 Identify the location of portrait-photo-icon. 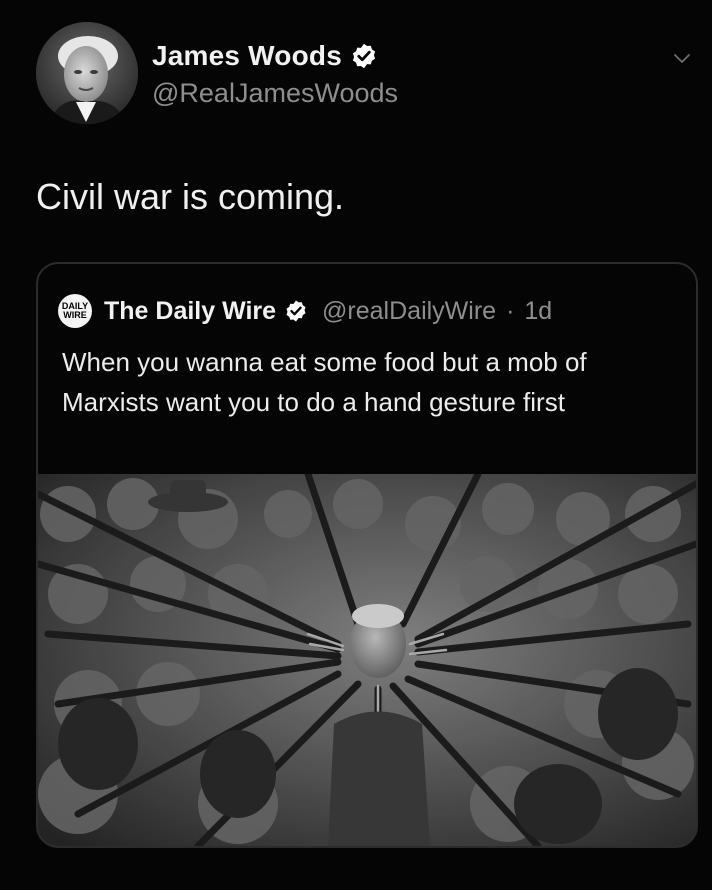
(87, 73).